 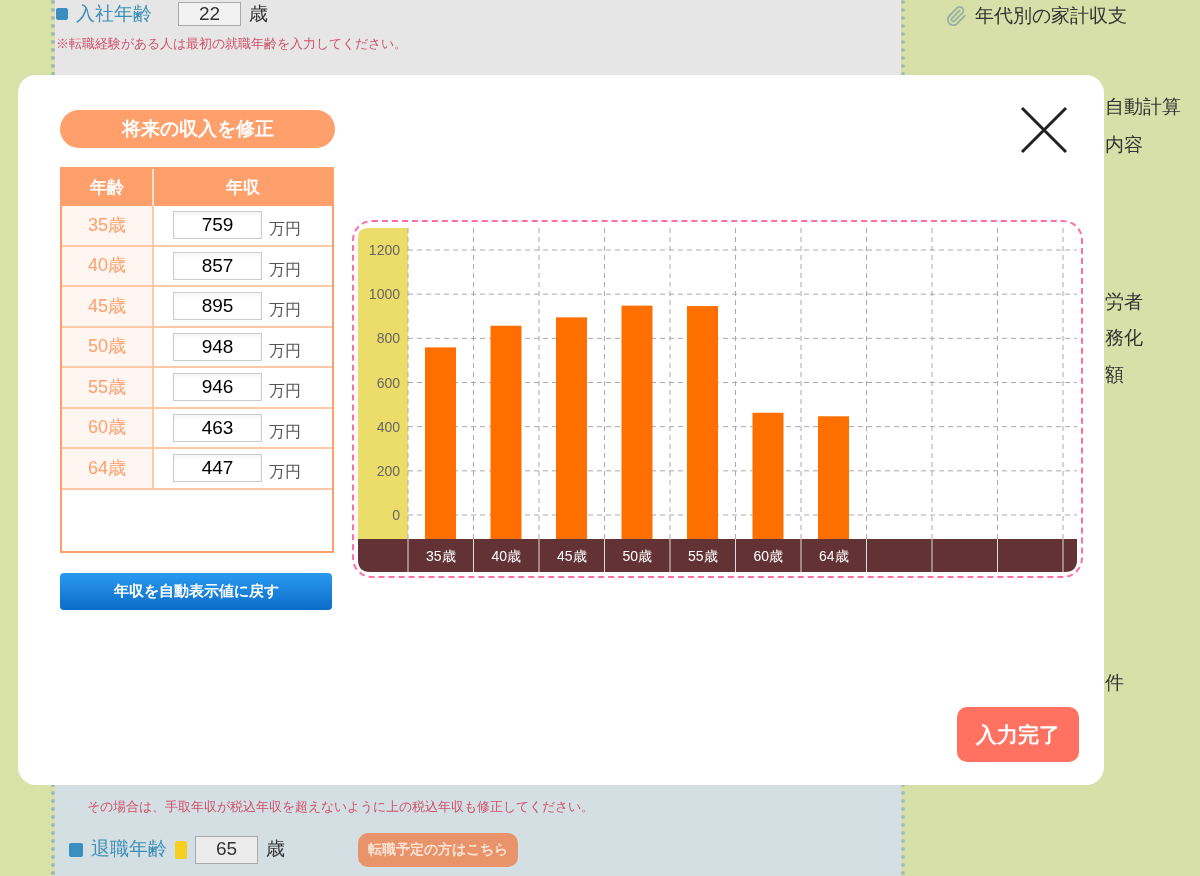 I want to click on axis-tick-label: 0, so click(x=396, y=515).